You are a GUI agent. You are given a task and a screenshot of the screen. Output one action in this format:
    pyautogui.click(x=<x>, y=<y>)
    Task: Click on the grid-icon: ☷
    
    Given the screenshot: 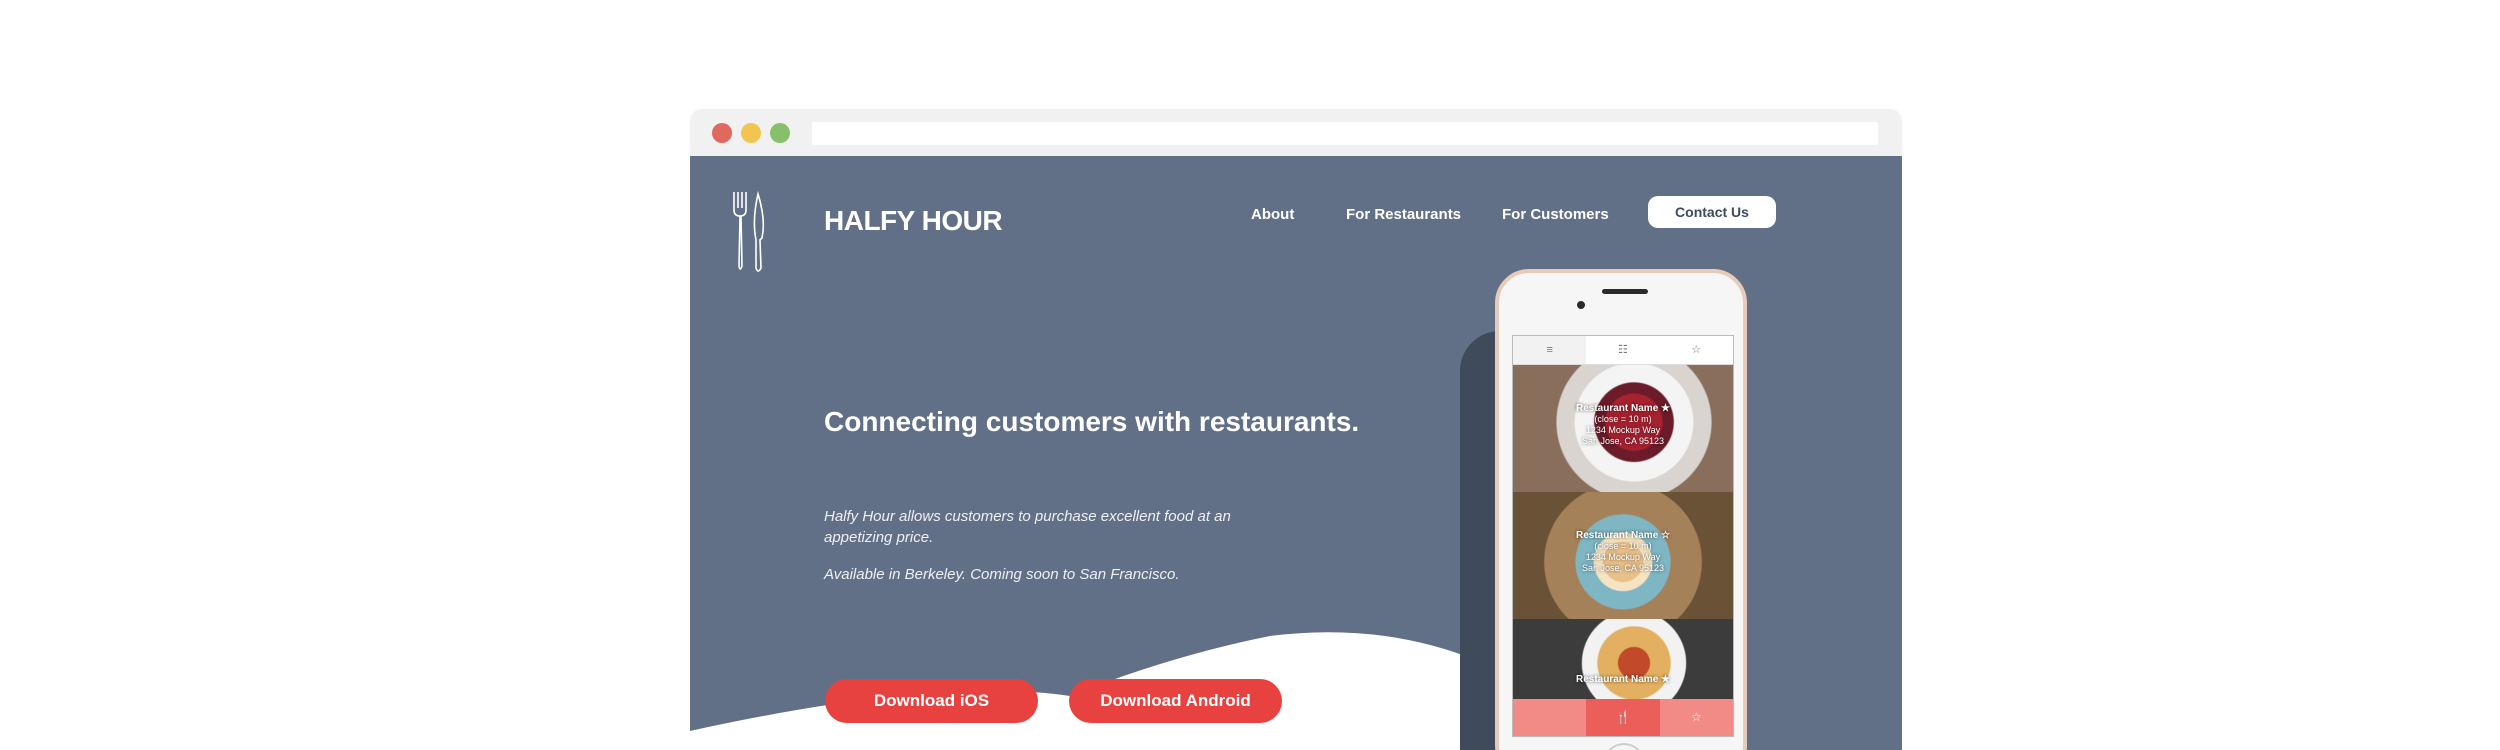 What is the action you would take?
    pyautogui.click(x=1622, y=350)
    